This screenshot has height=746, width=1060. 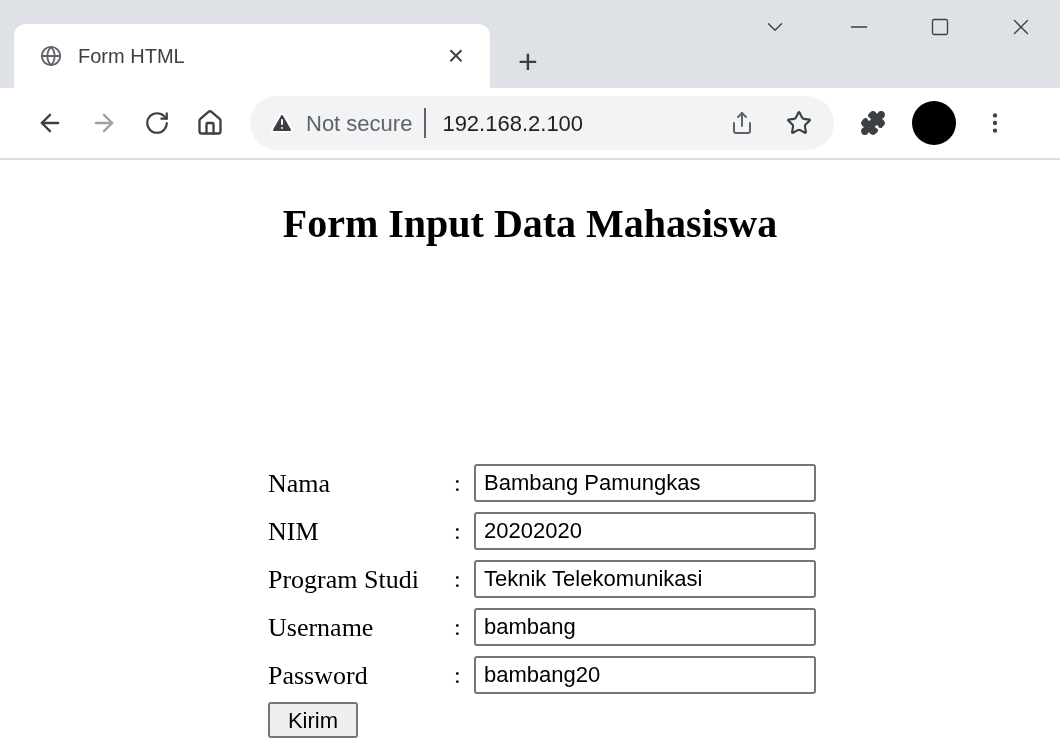 I want to click on tab-close-button: ×, so click(x=455, y=56).